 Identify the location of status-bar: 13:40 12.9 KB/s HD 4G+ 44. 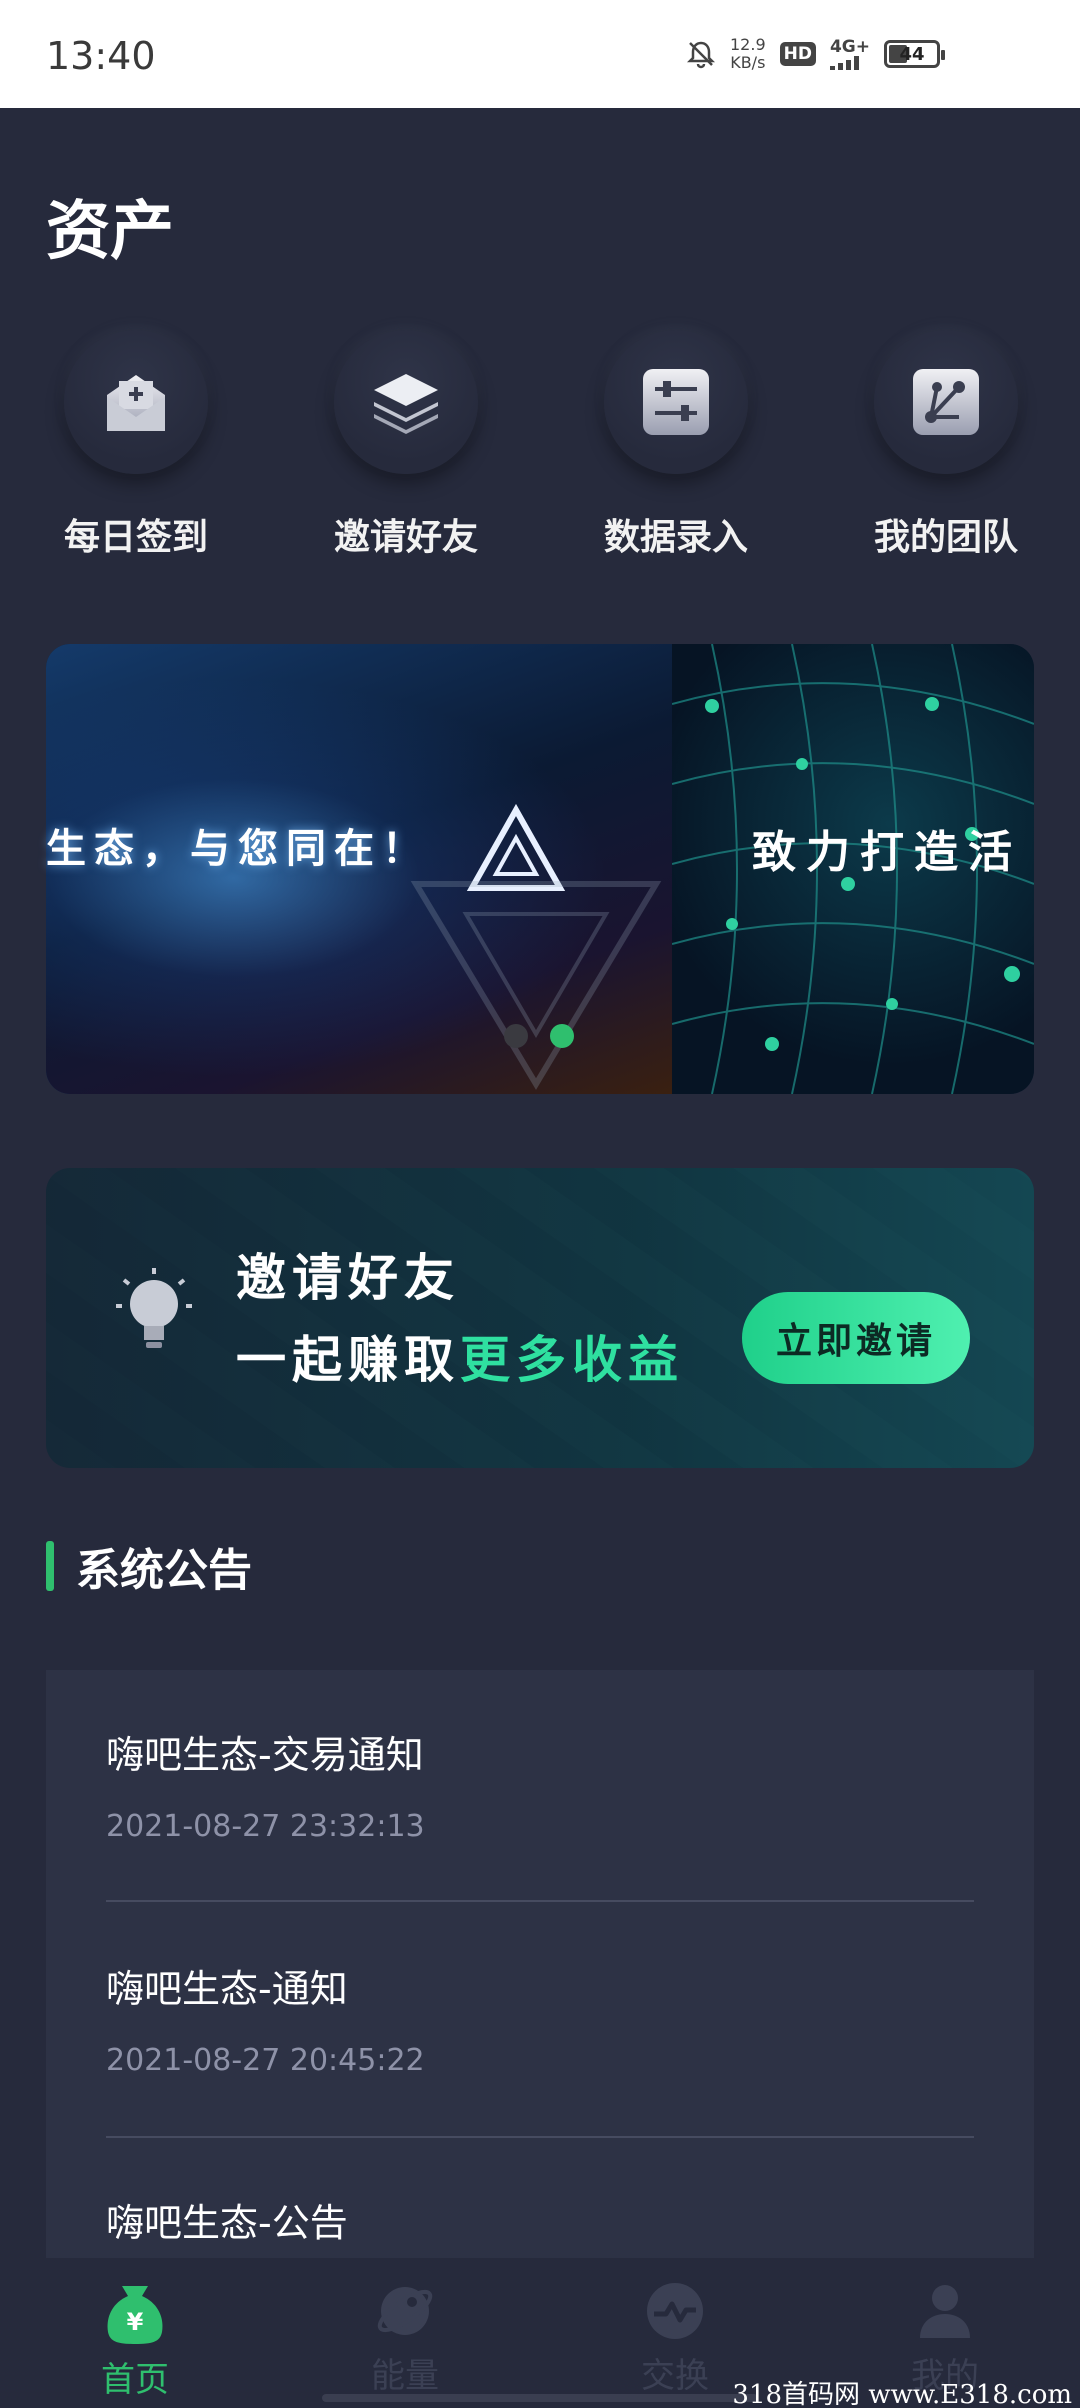
(540, 54).